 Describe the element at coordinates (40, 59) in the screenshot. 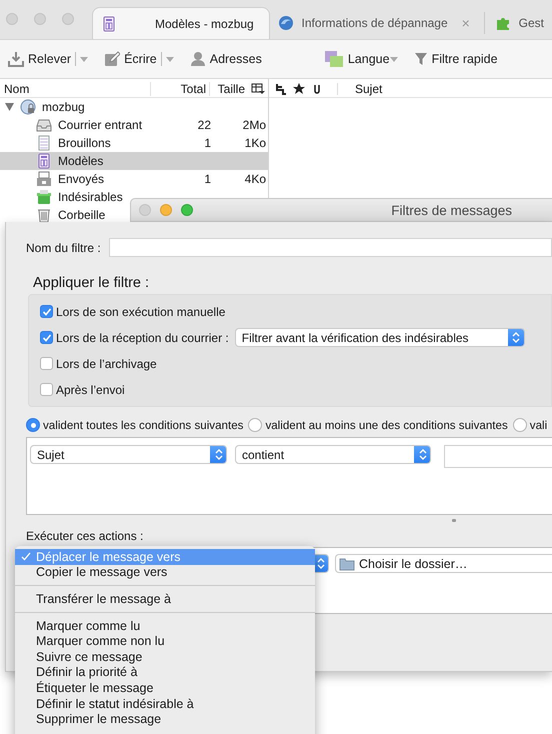

I see `toolbar-button: Relever` at that location.